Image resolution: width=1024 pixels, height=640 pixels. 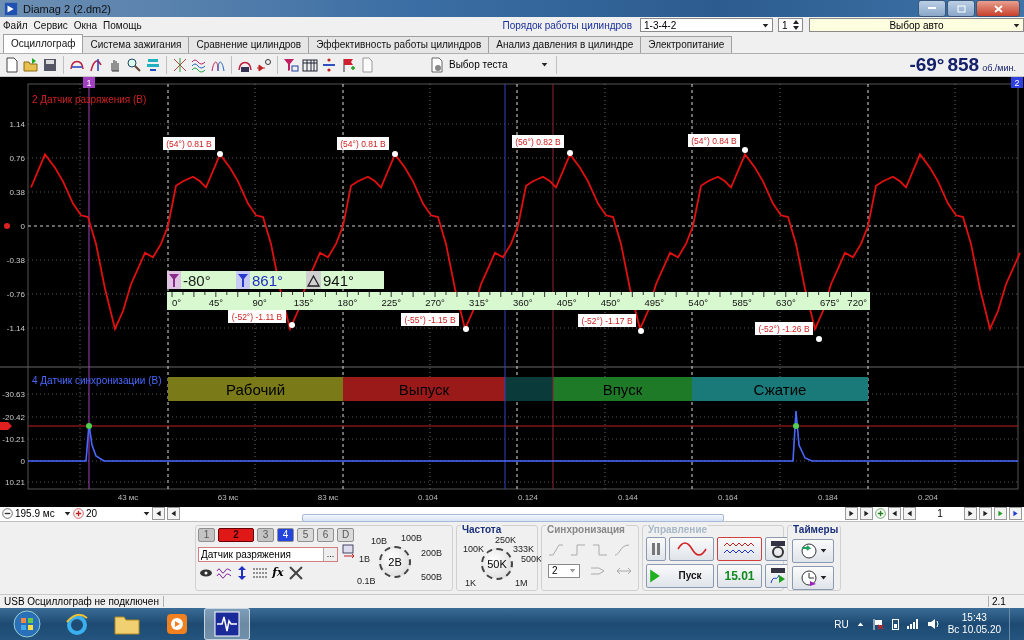 I want to click on axis-label: 63 мс, so click(x=228, y=497).